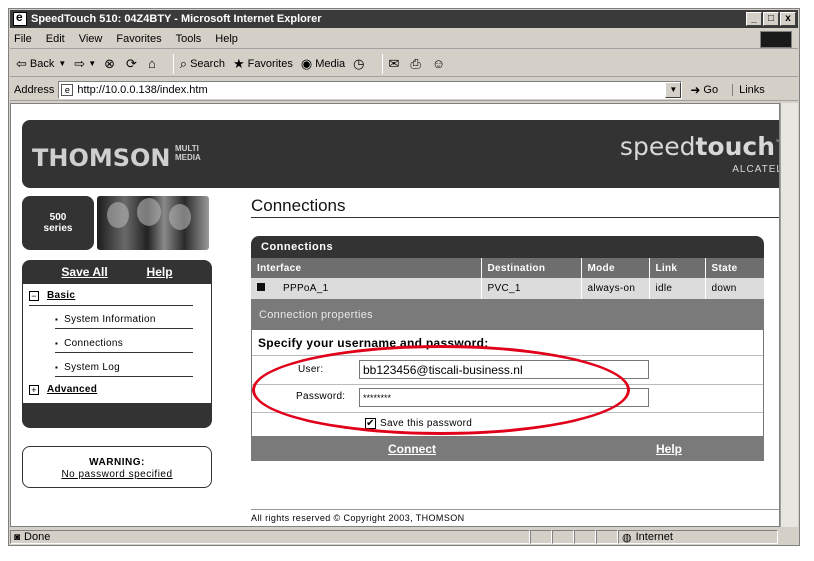 This screenshot has width=814, height=561. I want to click on panel-help-link: Help, so click(669, 449).